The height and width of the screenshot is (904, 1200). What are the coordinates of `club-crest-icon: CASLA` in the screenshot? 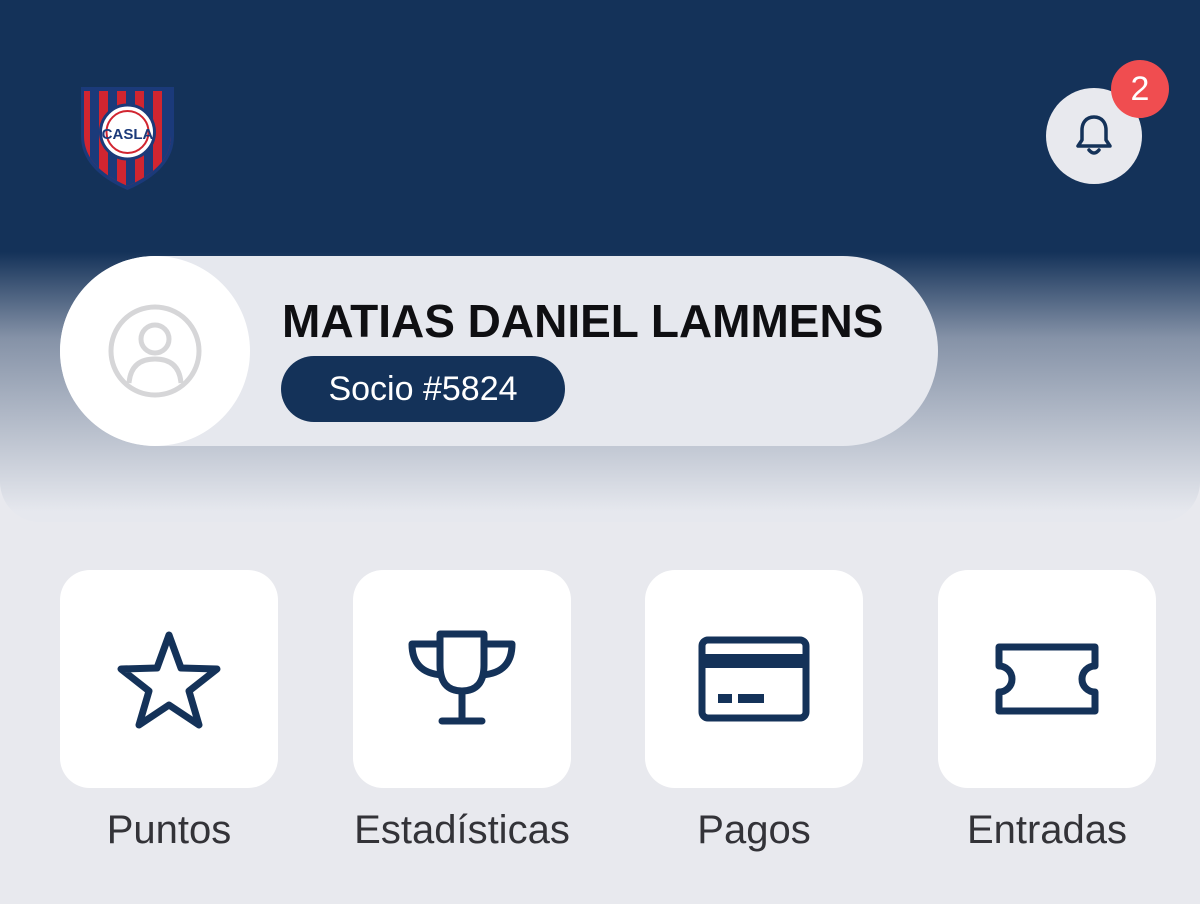 It's located at (127, 138).